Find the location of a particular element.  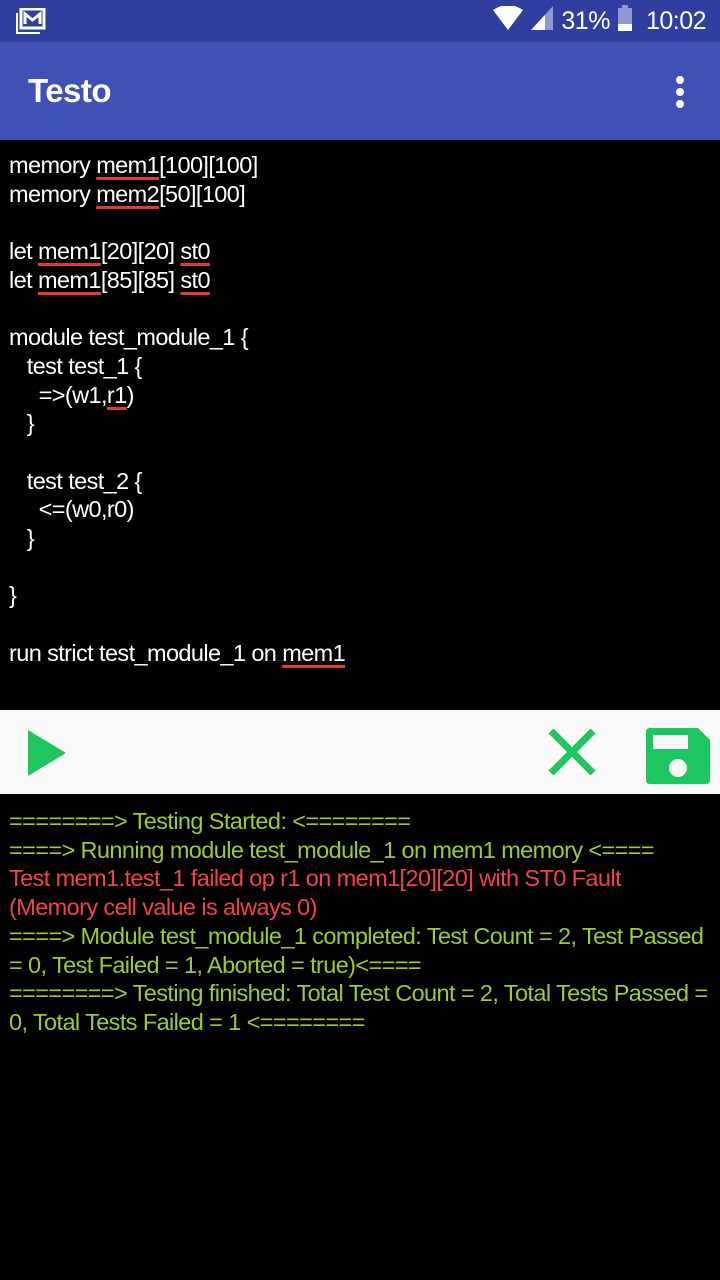

code-text: module test_module_1 { is located at coordinates (129, 337).